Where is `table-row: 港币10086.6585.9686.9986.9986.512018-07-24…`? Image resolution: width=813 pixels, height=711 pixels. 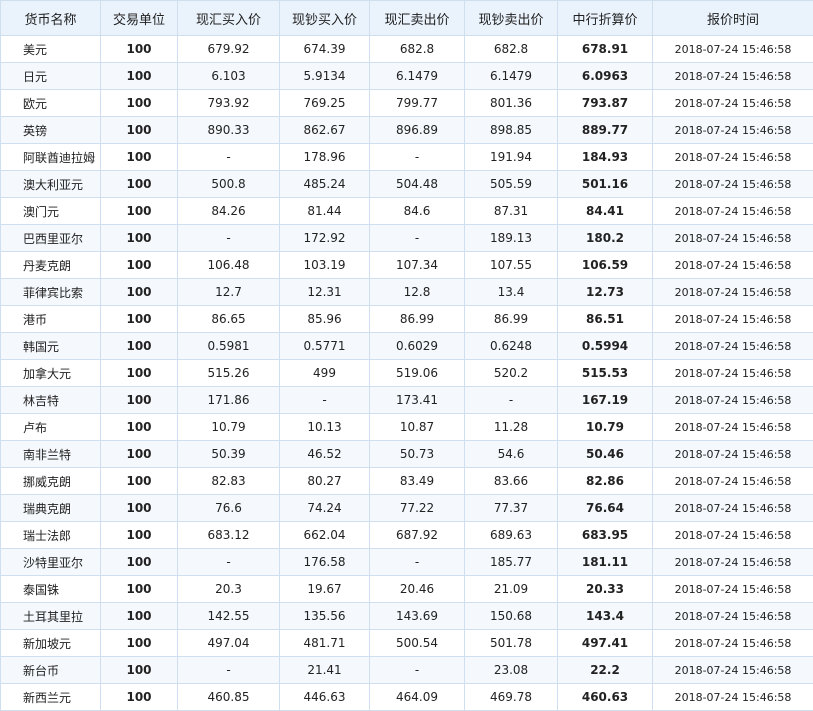 table-row: 港币10086.6585.9686.9986.9986.512018-07-24… is located at coordinates (407, 319).